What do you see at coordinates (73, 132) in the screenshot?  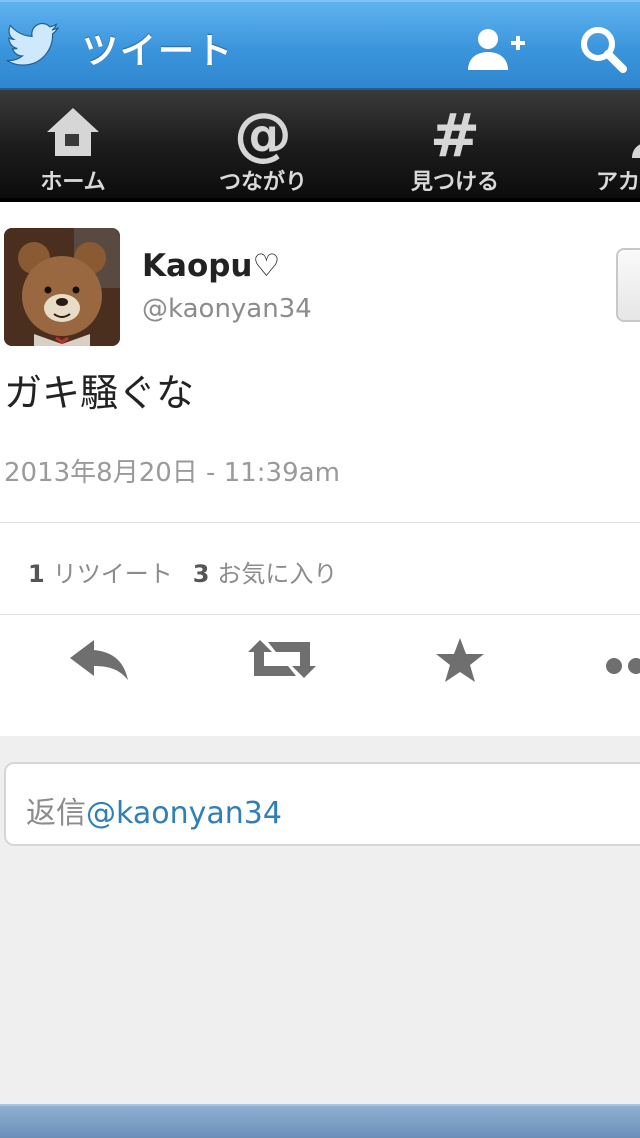 I see `home-icon` at bounding box center [73, 132].